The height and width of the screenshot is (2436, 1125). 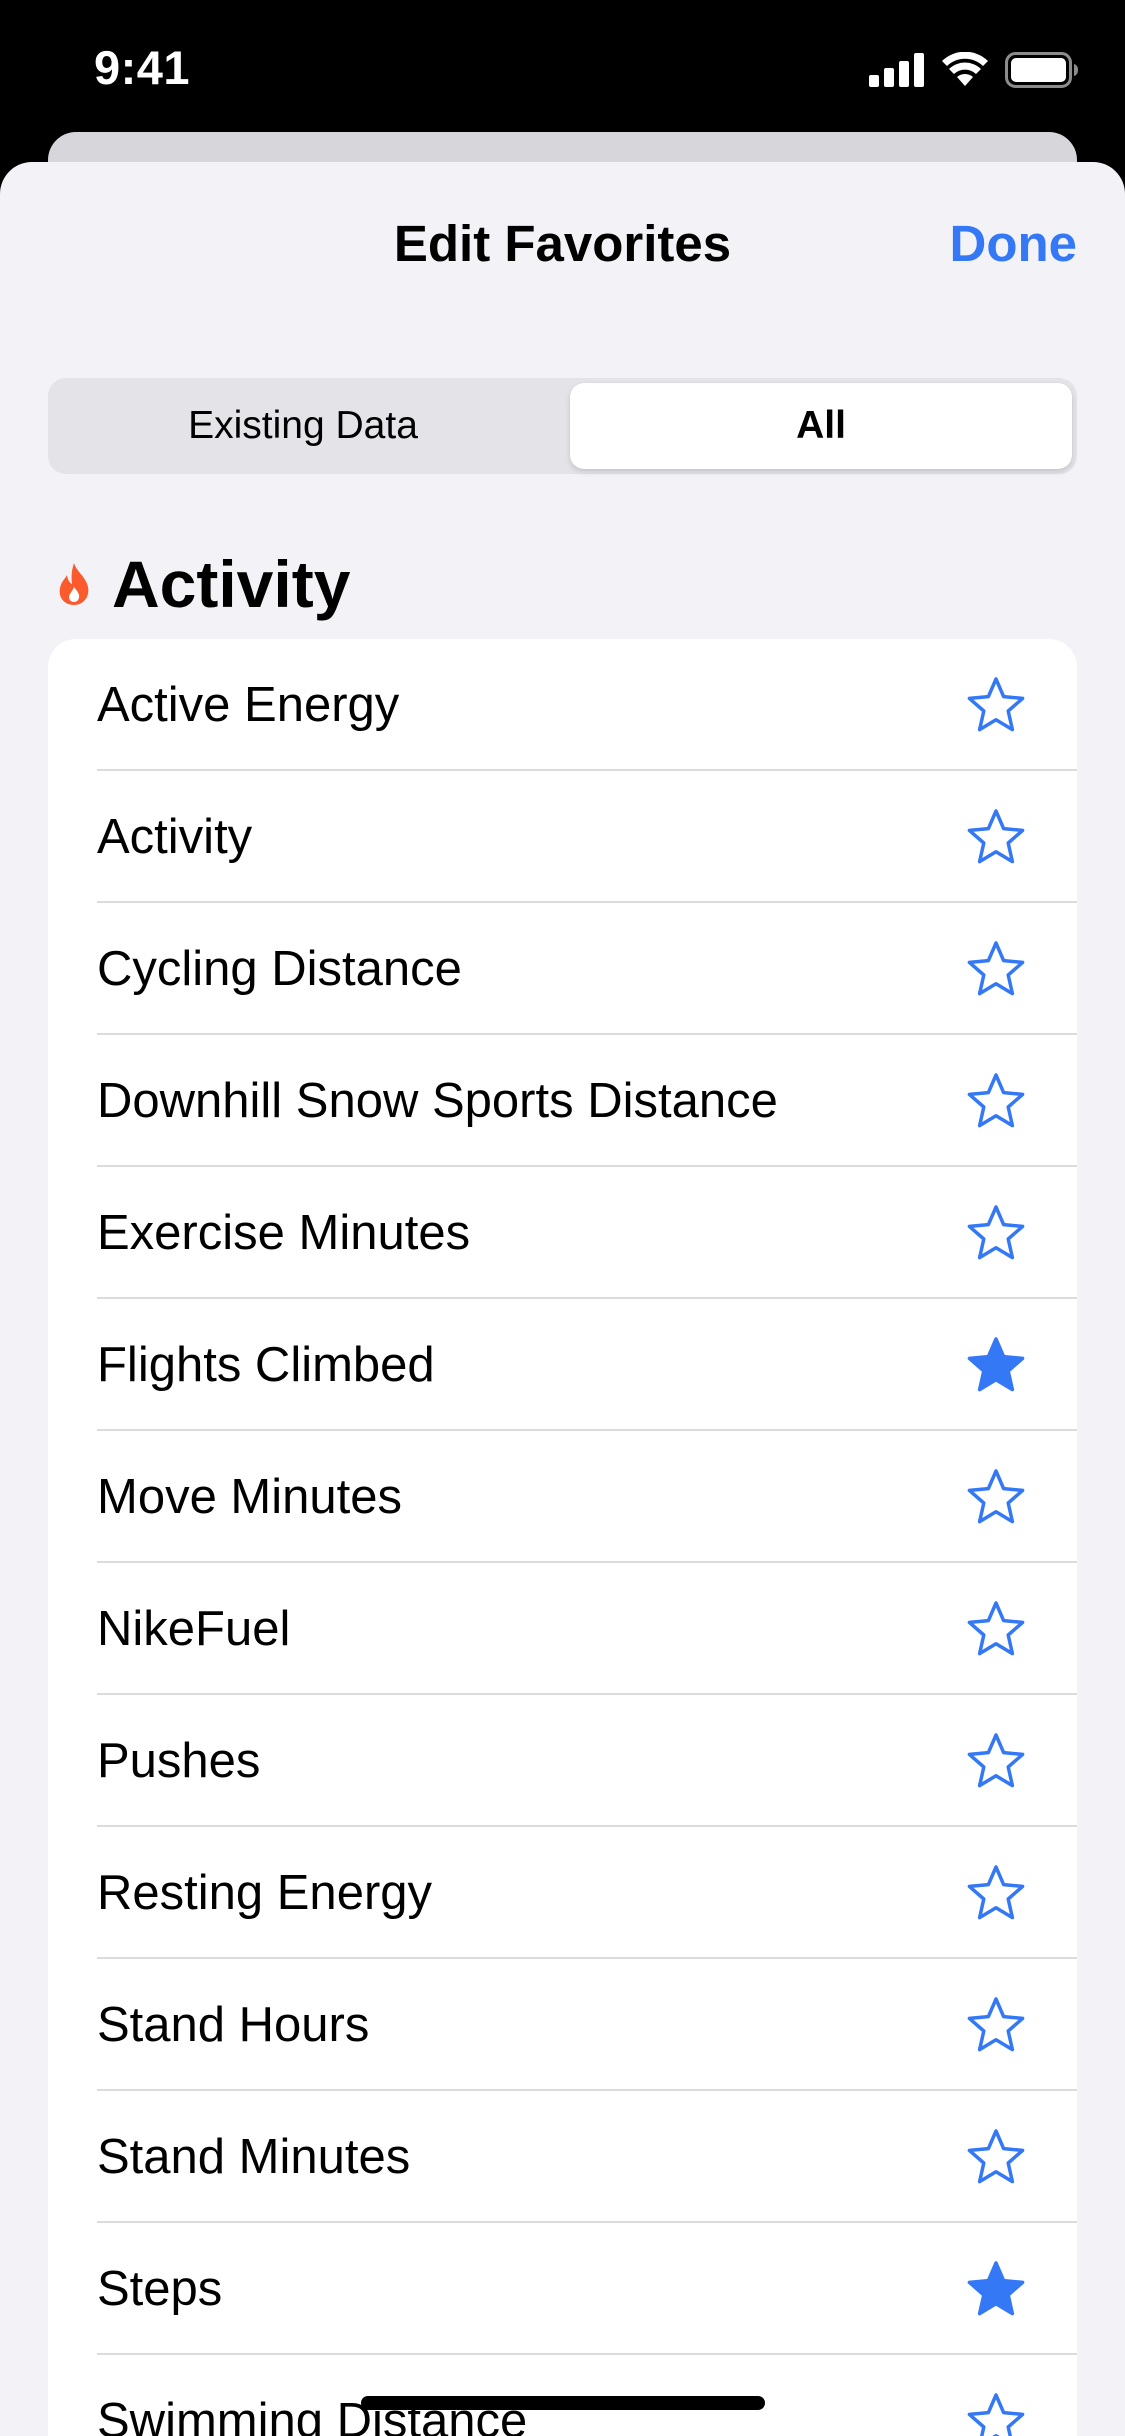 I want to click on list-item: Cycling Distance, so click(x=562, y=969).